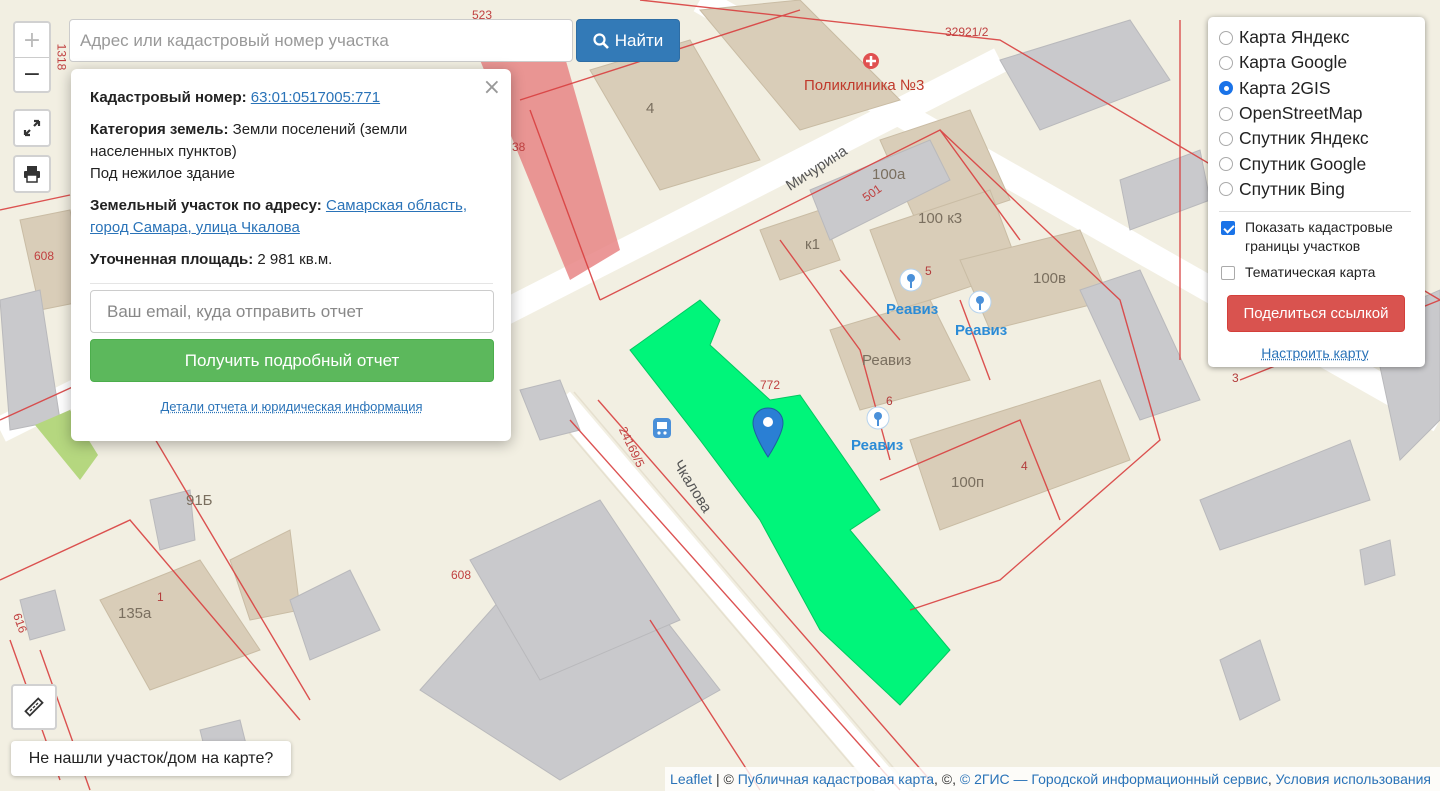 The width and height of the screenshot is (1440, 791). I want to click on area-row: Уточненная площадь: 2 981 кв.м., so click(291, 260).